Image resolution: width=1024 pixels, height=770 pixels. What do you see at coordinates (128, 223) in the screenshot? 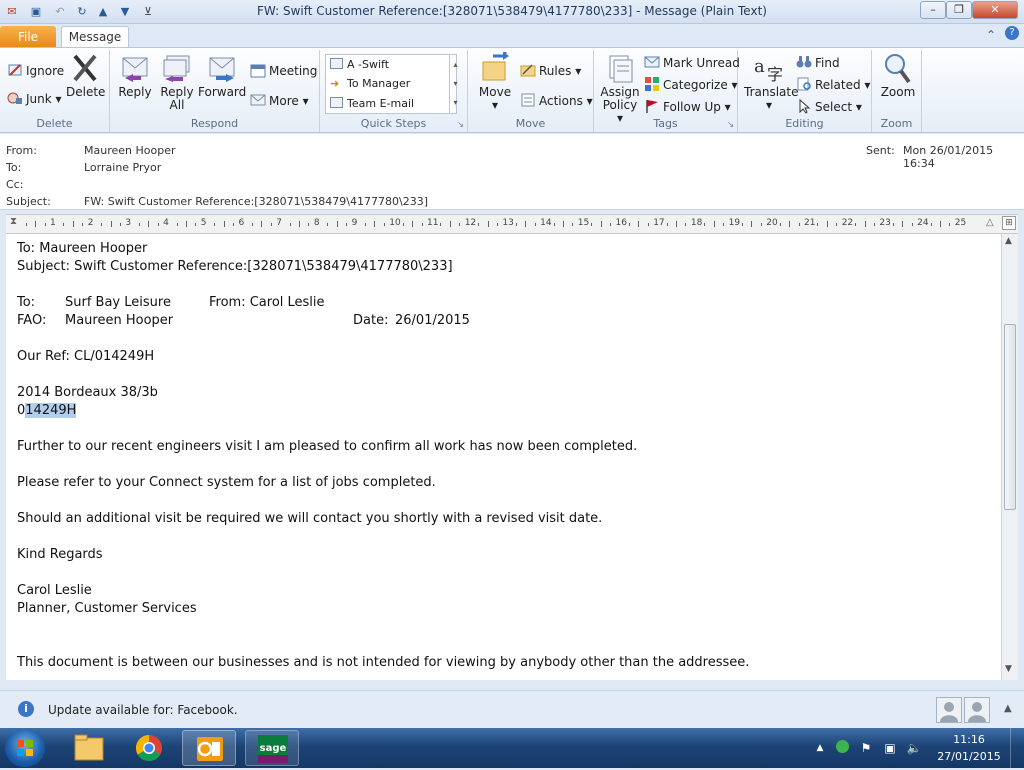
I see `ruler-number: 3` at bounding box center [128, 223].